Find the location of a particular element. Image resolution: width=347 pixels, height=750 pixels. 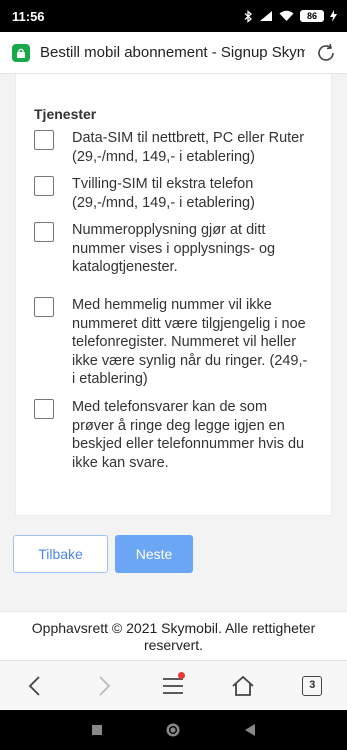

home-icon is located at coordinates (243, 686).